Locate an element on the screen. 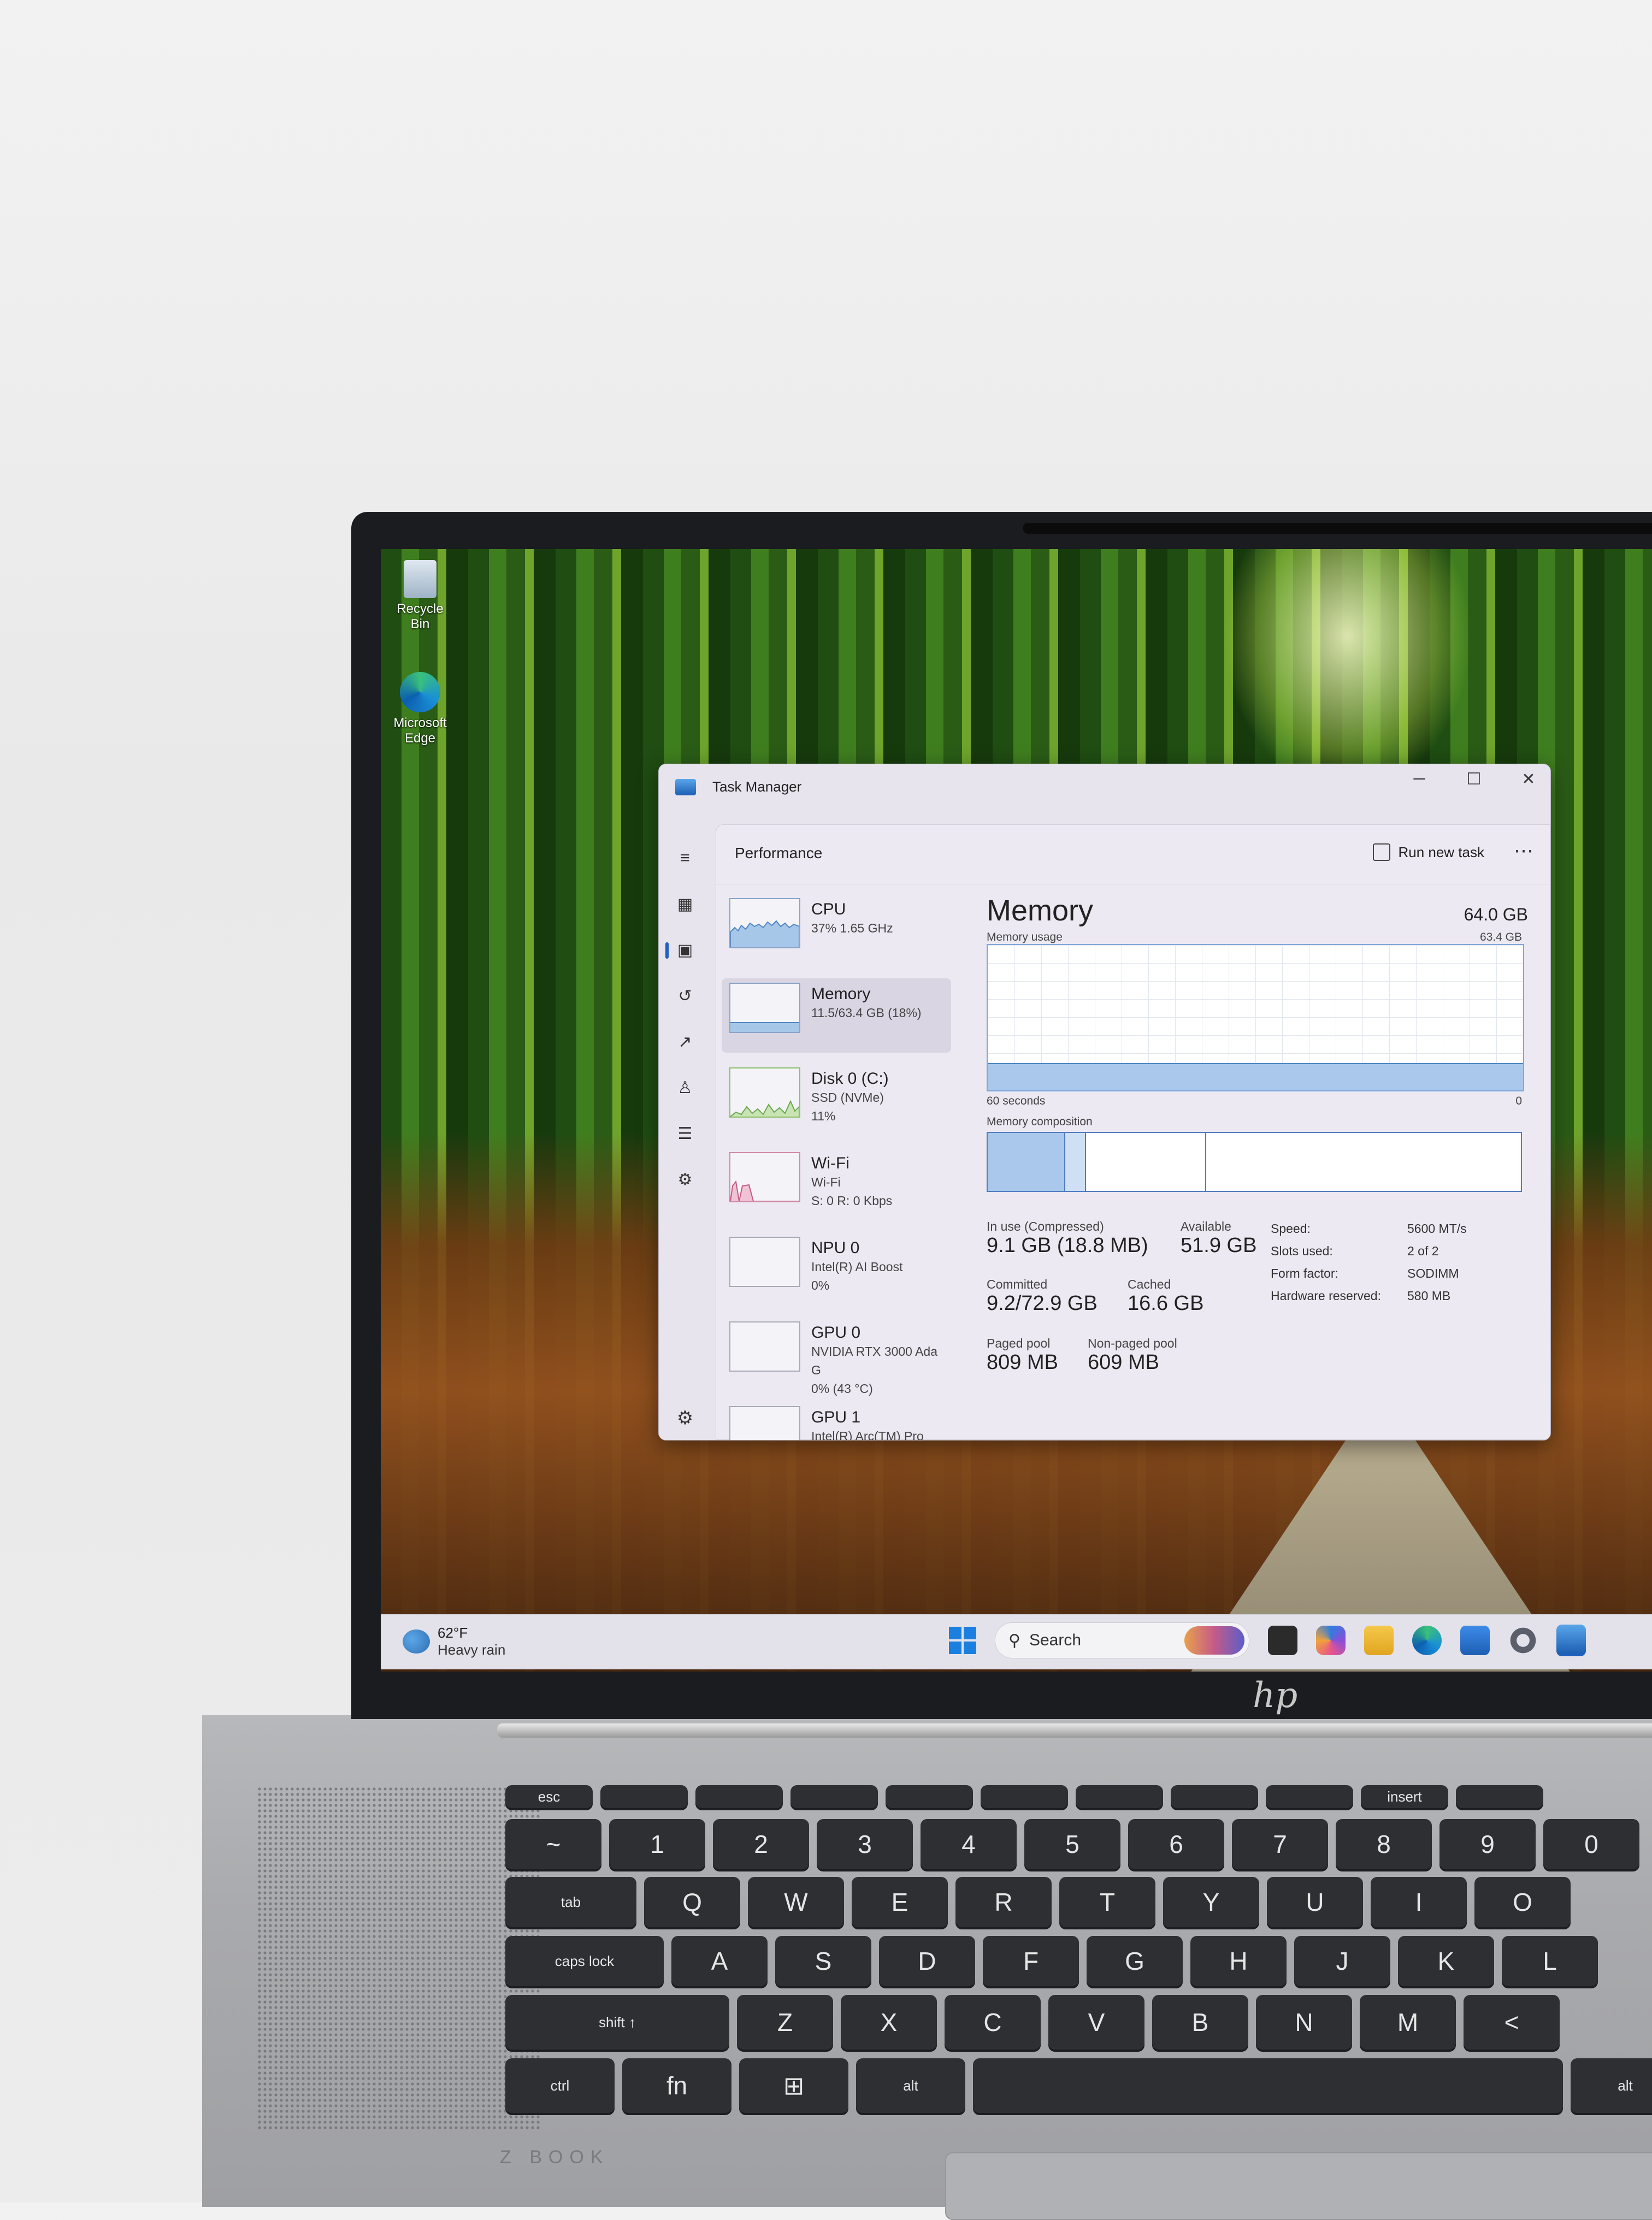  more-options-button: ⋯ is located at coordinates (1523, 851).